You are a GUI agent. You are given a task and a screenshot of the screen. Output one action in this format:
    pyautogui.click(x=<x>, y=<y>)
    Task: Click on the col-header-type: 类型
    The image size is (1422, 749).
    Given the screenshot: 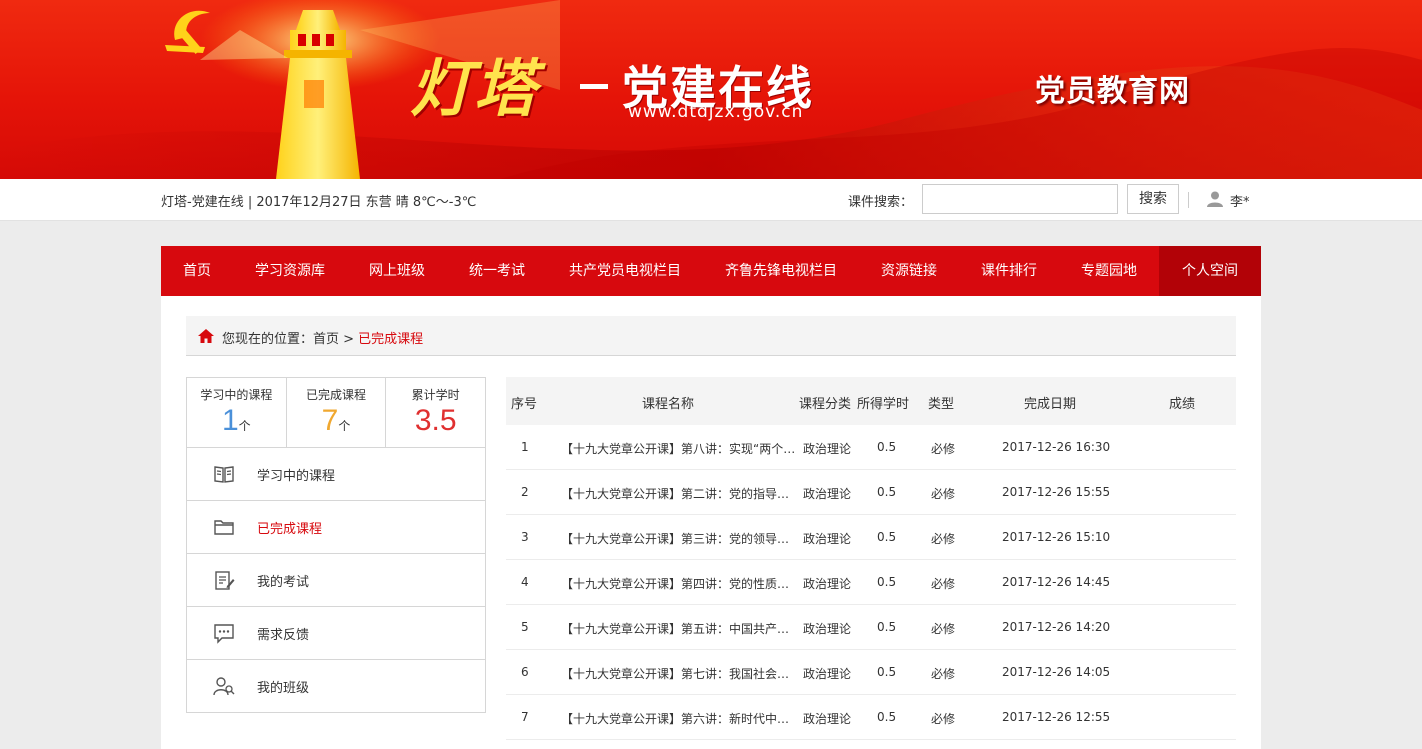 What is the action you would take?
    pyautogui.click(x=941, y=404)
    